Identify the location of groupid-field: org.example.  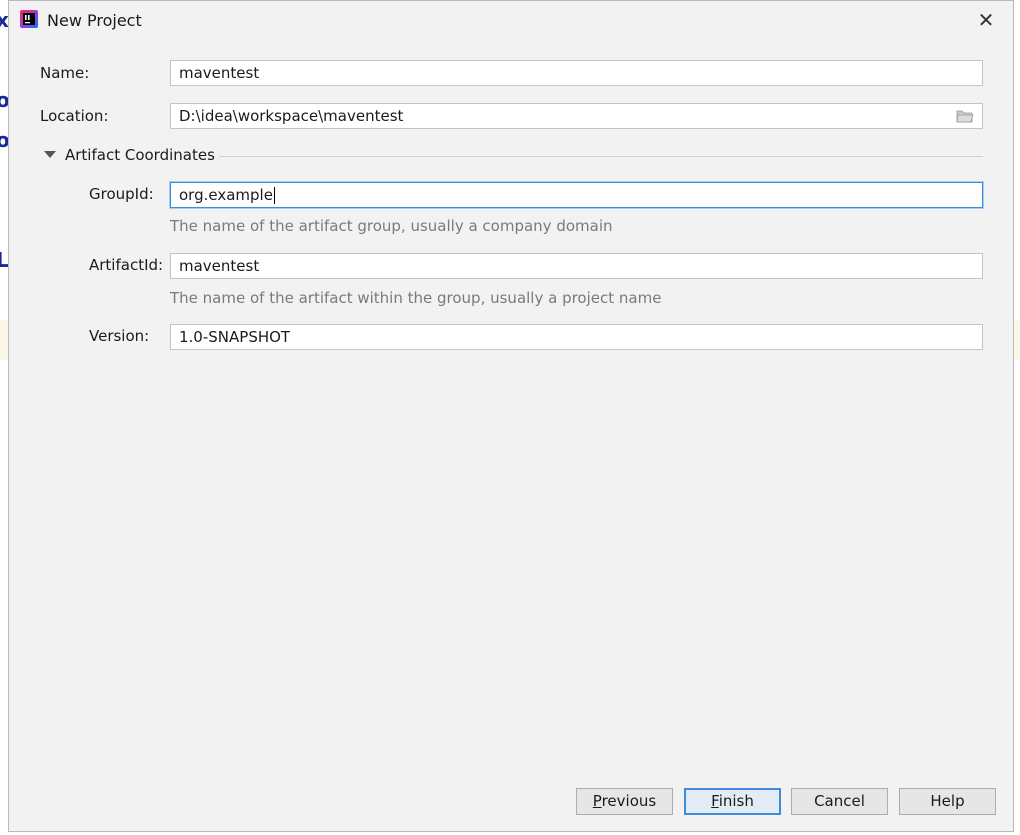
(576, 195).